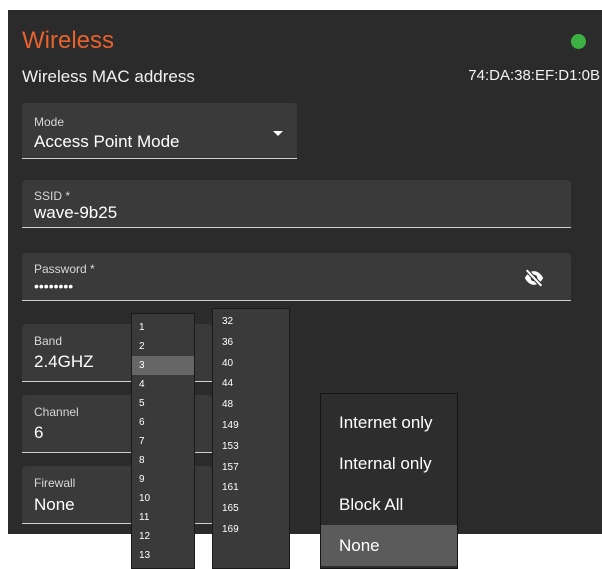 Image resolution: width=602 pixels, height=569 pixels. Describe the element at coordinates (251, 468) in the screenshot. I see `channel-option: 157` at that location.